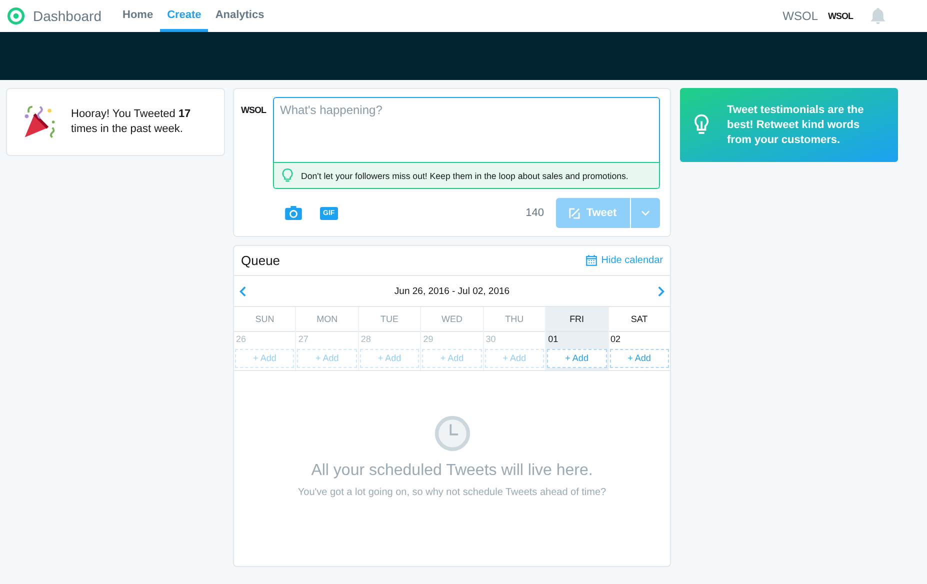 This screenshot has width=927, height=584. I want to click on weekday-label: MON, so click(327, 319).